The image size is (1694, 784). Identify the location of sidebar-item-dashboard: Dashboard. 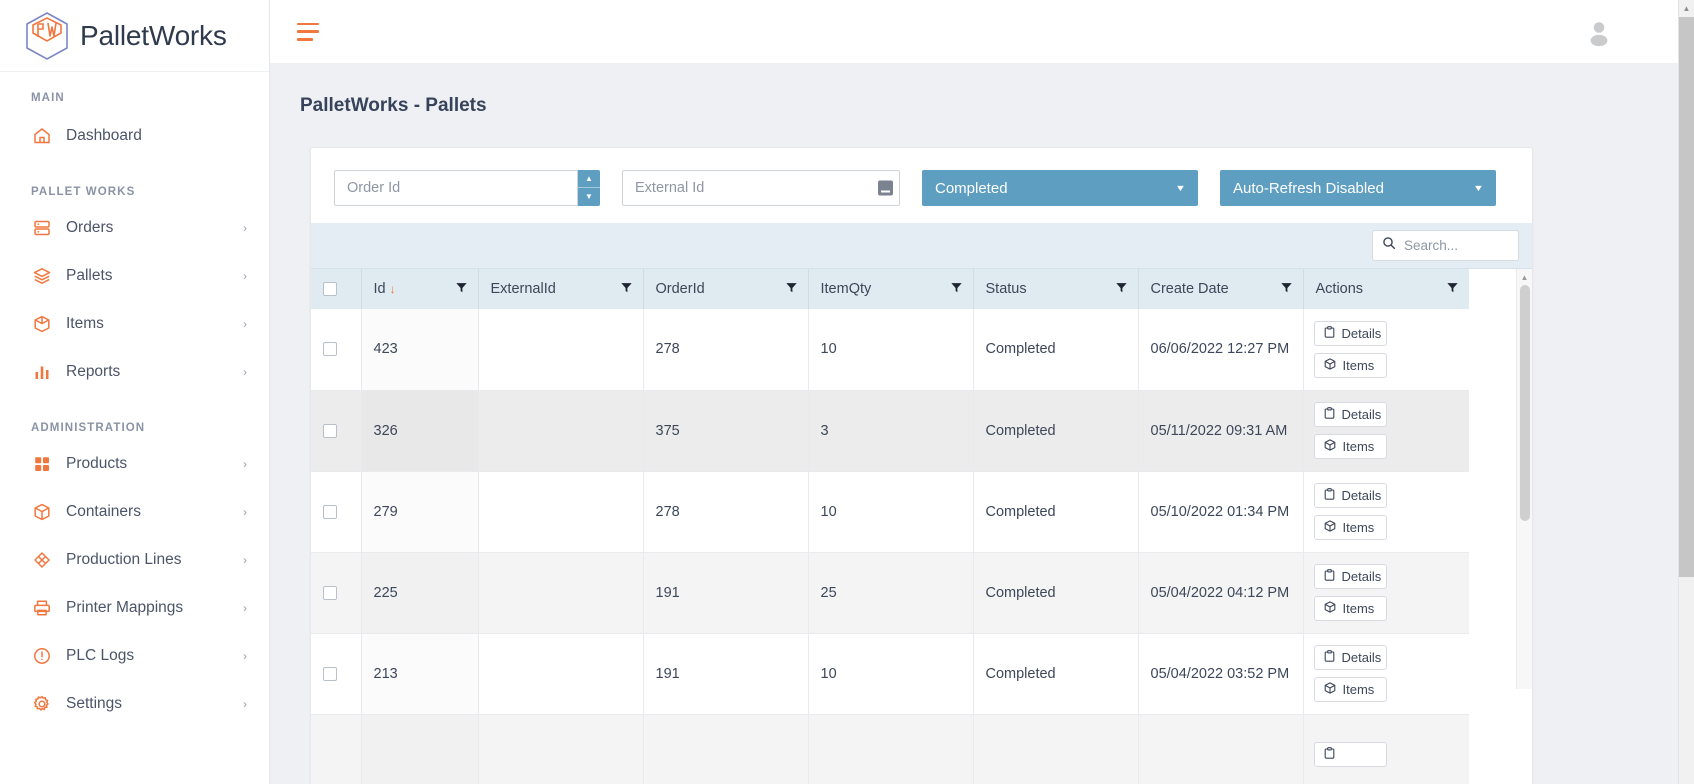
(134, 136).